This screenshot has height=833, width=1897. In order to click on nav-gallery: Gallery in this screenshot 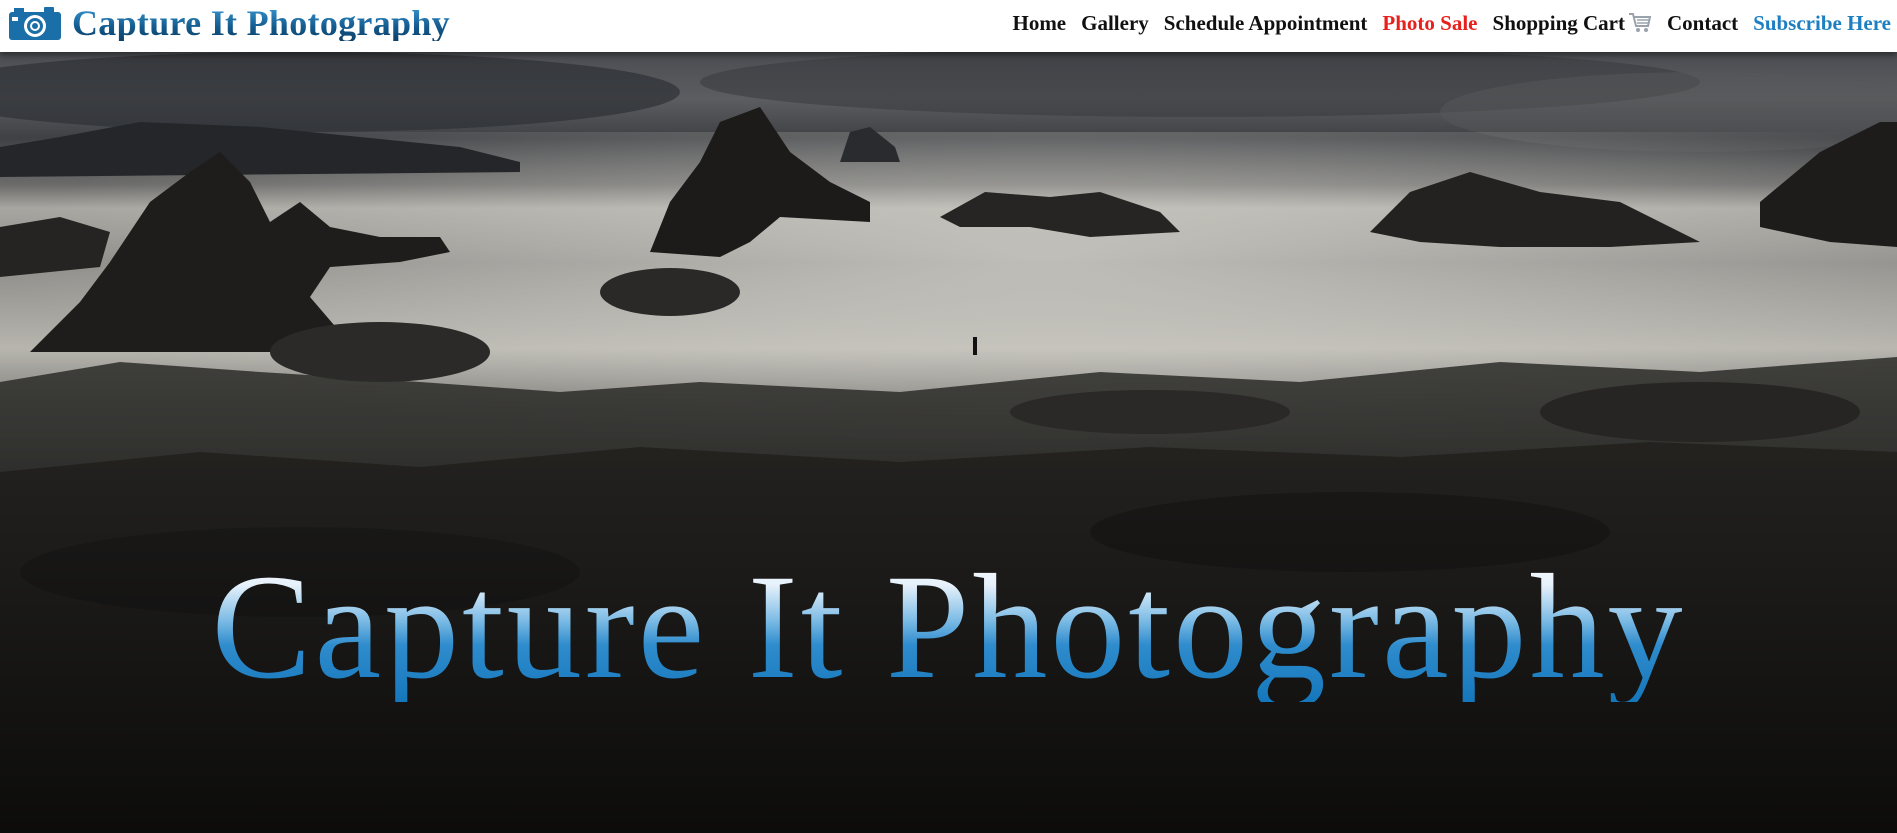, I will do `click(1115, 23)`.